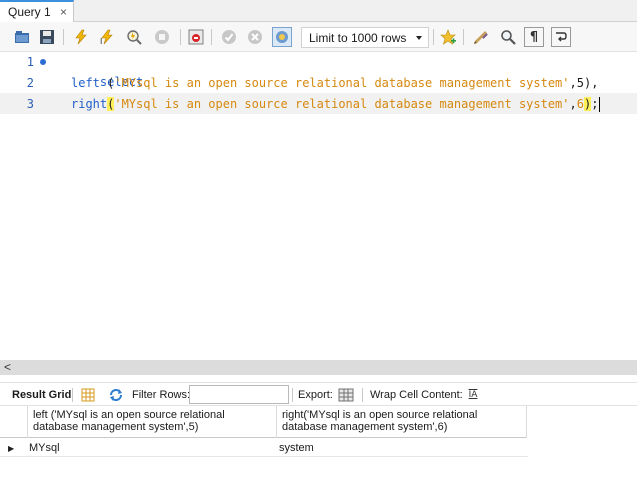  I want to click on grid-form-icon, so click(88, 395).